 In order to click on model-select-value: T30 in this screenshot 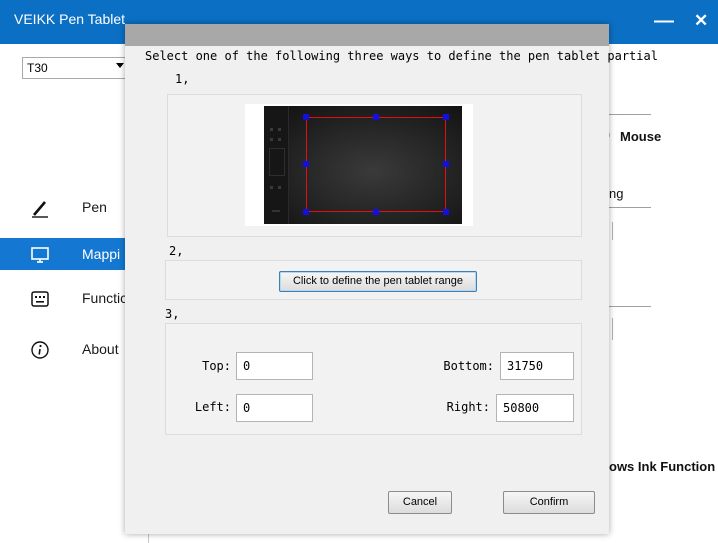, I will do `click(37, 68)`.